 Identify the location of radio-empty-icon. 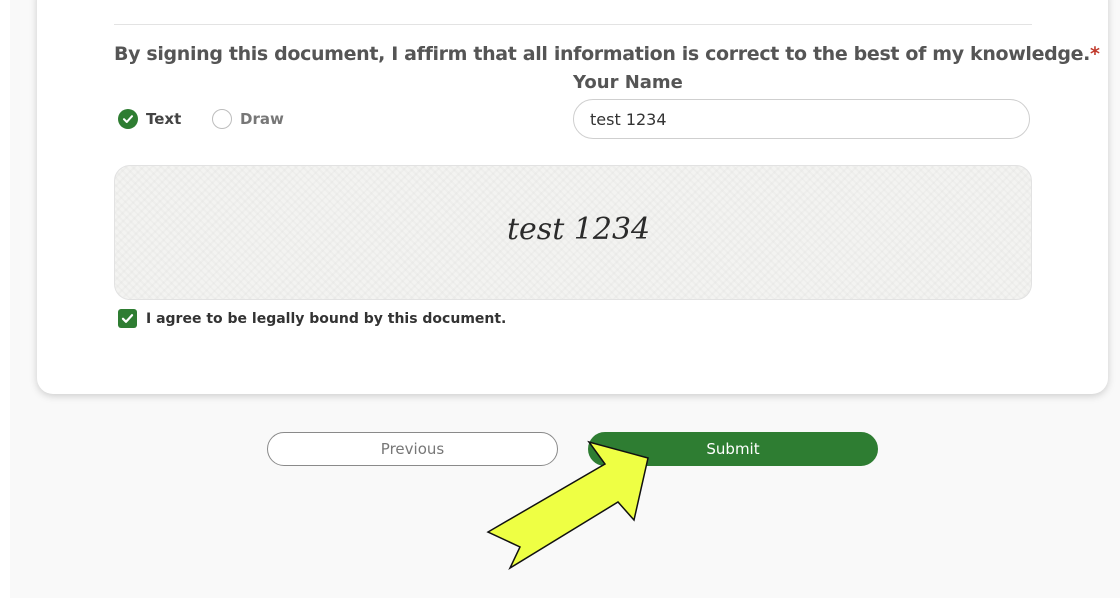
(222, 119).